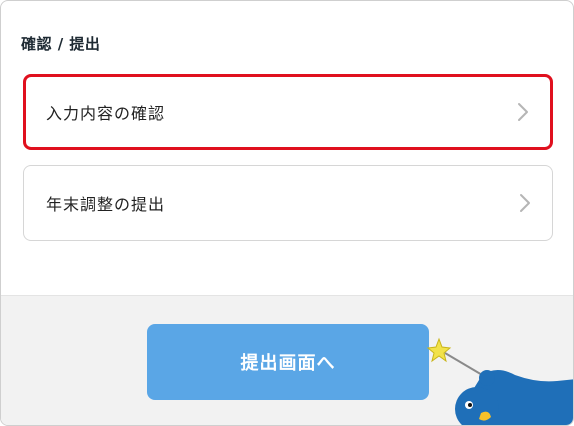 Image resolution: width=574 pixels, height=426 pixels. What do you see at coordinates (288, 362) in the screenshot?
I see `go-to-submit-button: 提出画面へ` at bounding box center [288, 362].